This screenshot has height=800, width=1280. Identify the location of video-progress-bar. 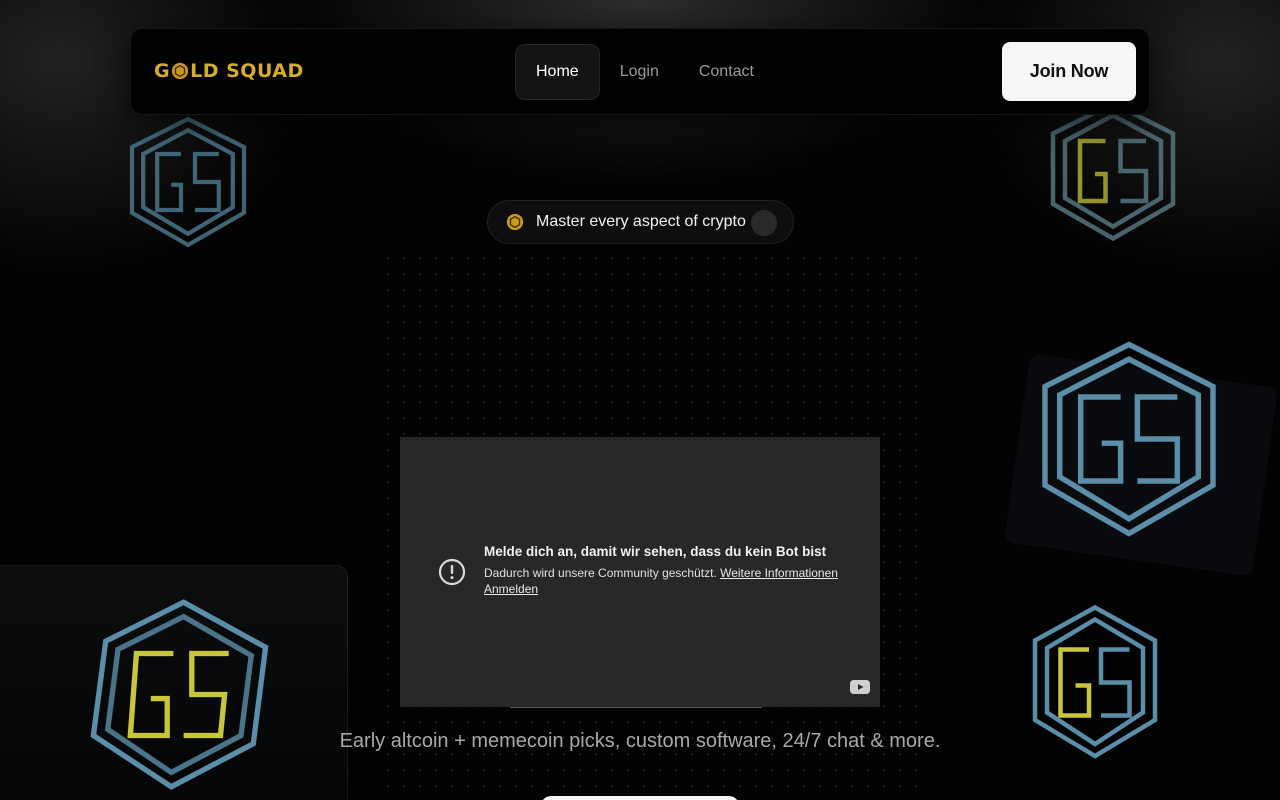
(636, 707).